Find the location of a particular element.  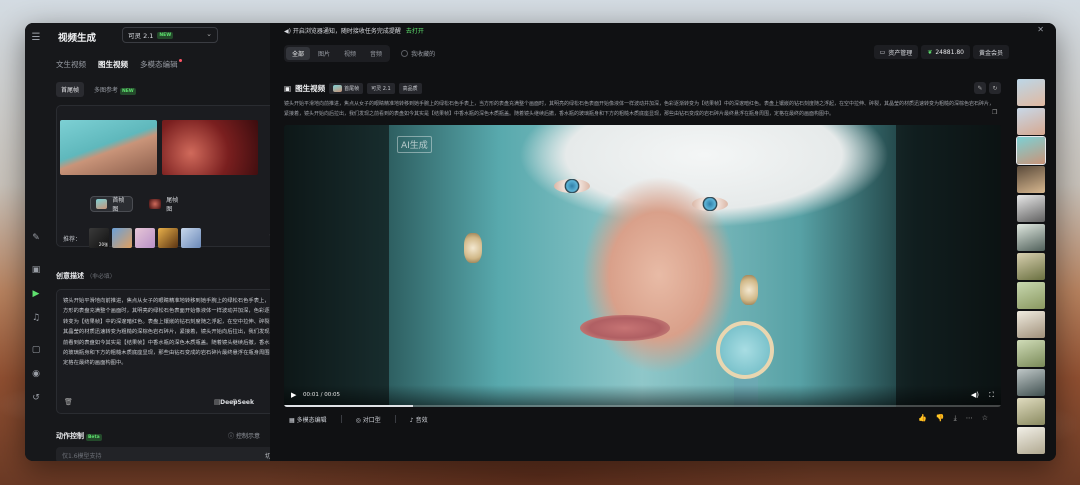

filter-bar: 全部 图片 视频 音频 我收藏的 is located at coordinates (359, 53).